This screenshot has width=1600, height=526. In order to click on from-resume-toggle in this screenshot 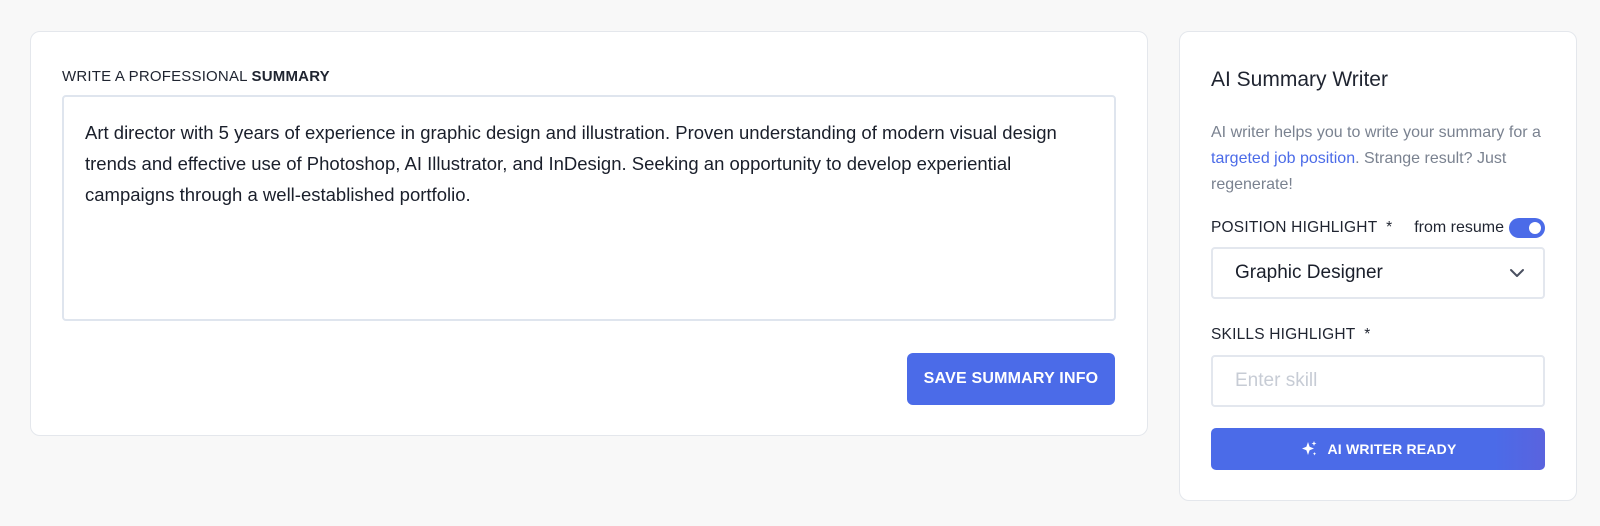, I will do `click(1527, 228)`.